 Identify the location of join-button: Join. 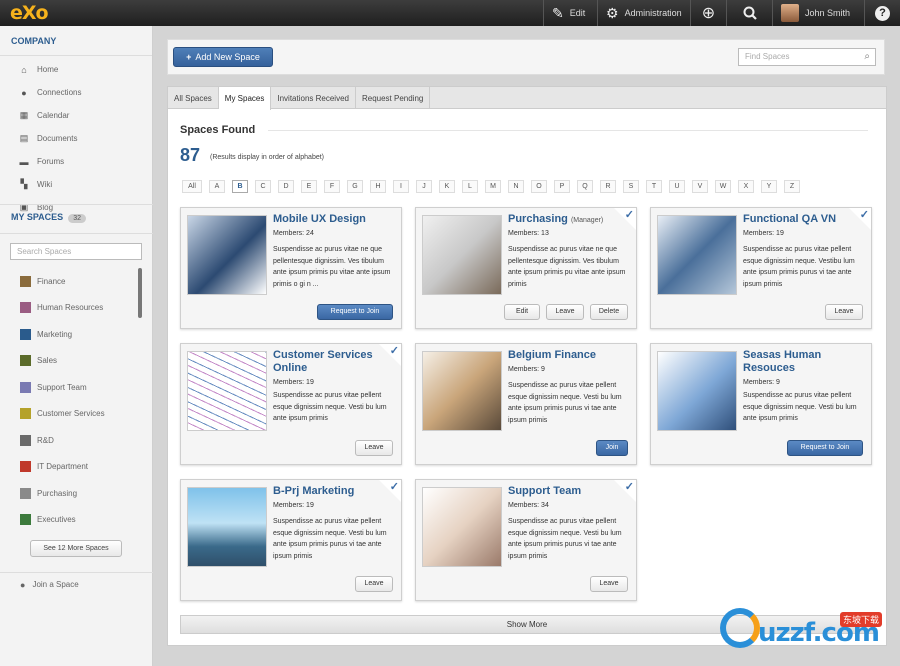
(612, 448).